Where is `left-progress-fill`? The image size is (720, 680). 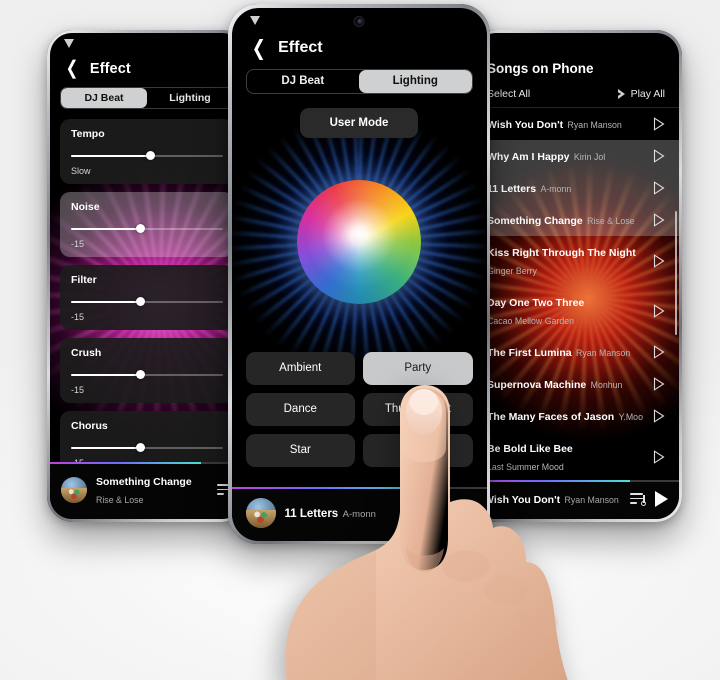 left-progress-fill is located at coordinates (126, 463).